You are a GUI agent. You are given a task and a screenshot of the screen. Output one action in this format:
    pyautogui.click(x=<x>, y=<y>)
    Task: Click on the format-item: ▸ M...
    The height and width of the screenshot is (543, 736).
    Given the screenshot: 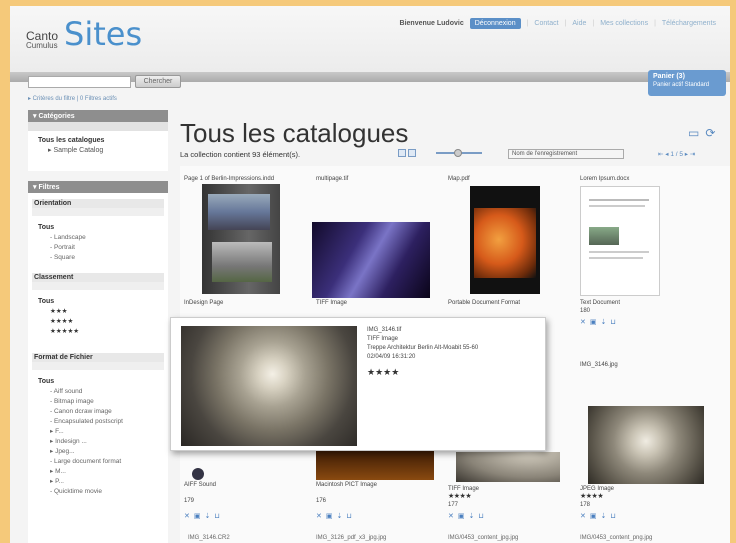 What is the action you would take?
    pyautogui.click(x=107, y=472)
    